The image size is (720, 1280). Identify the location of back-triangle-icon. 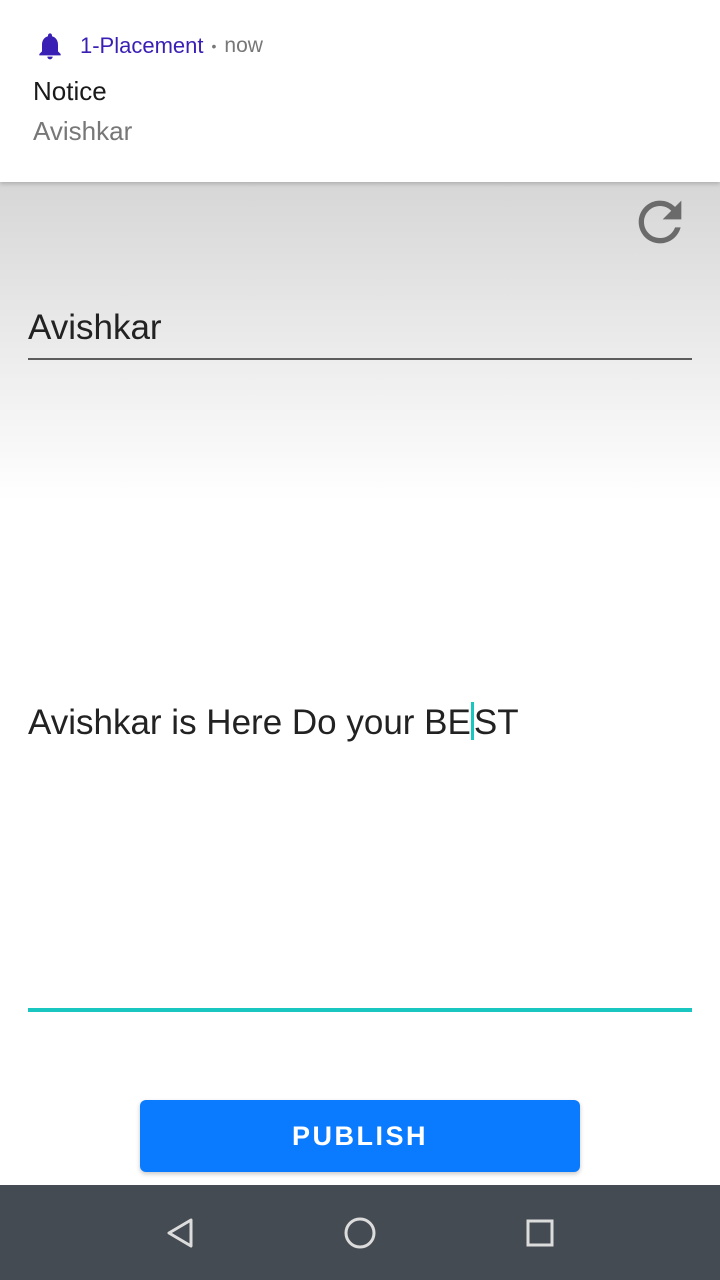
(180, 1233).